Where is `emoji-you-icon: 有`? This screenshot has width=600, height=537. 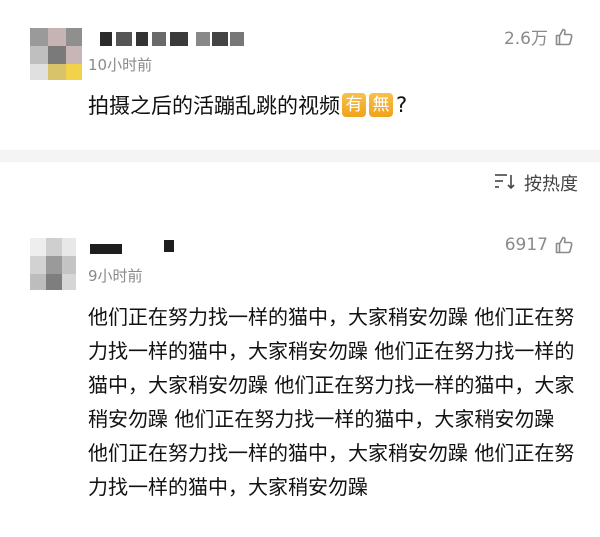
emoji-you-icon: 有 is located at coordinates (354, 105).